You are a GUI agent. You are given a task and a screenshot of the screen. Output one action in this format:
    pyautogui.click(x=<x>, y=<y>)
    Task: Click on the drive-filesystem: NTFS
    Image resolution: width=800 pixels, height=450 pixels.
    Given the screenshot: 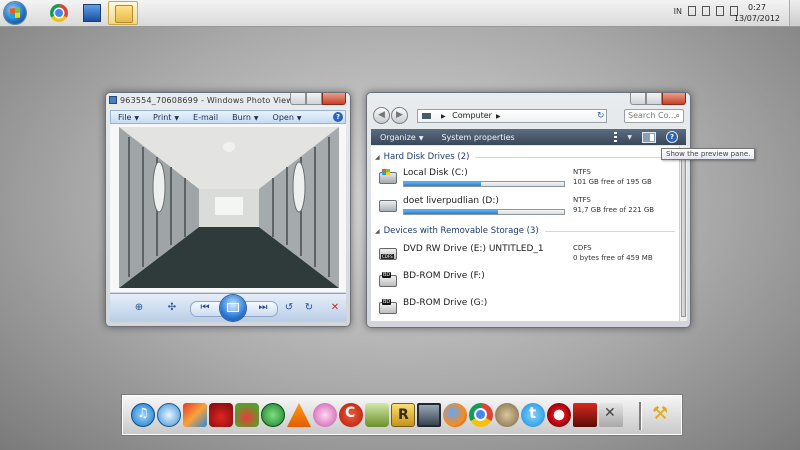 What is the action you would take?
    pyautogui.click(x=582, y=172)
    